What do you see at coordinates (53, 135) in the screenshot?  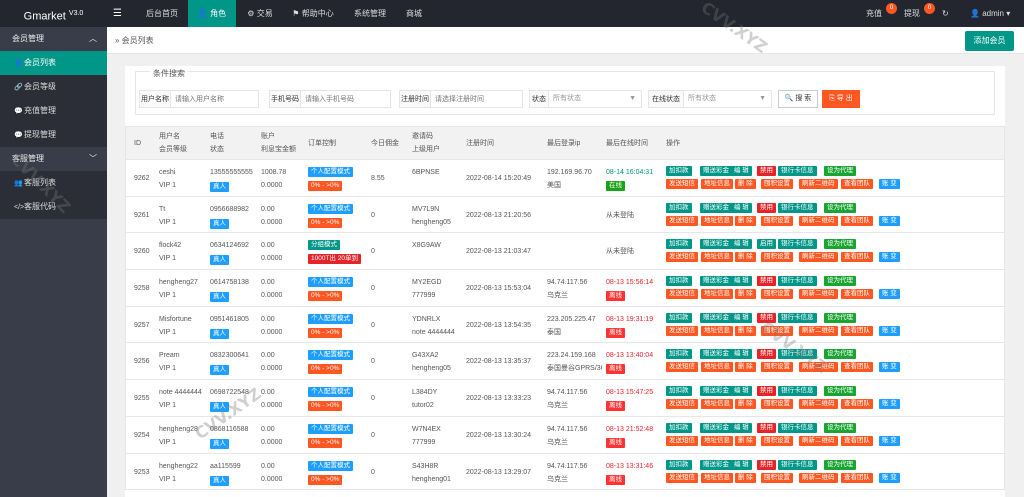 I see `sidebar-item-withdraw: 💬提现管理` at bounding box center [53, 135].